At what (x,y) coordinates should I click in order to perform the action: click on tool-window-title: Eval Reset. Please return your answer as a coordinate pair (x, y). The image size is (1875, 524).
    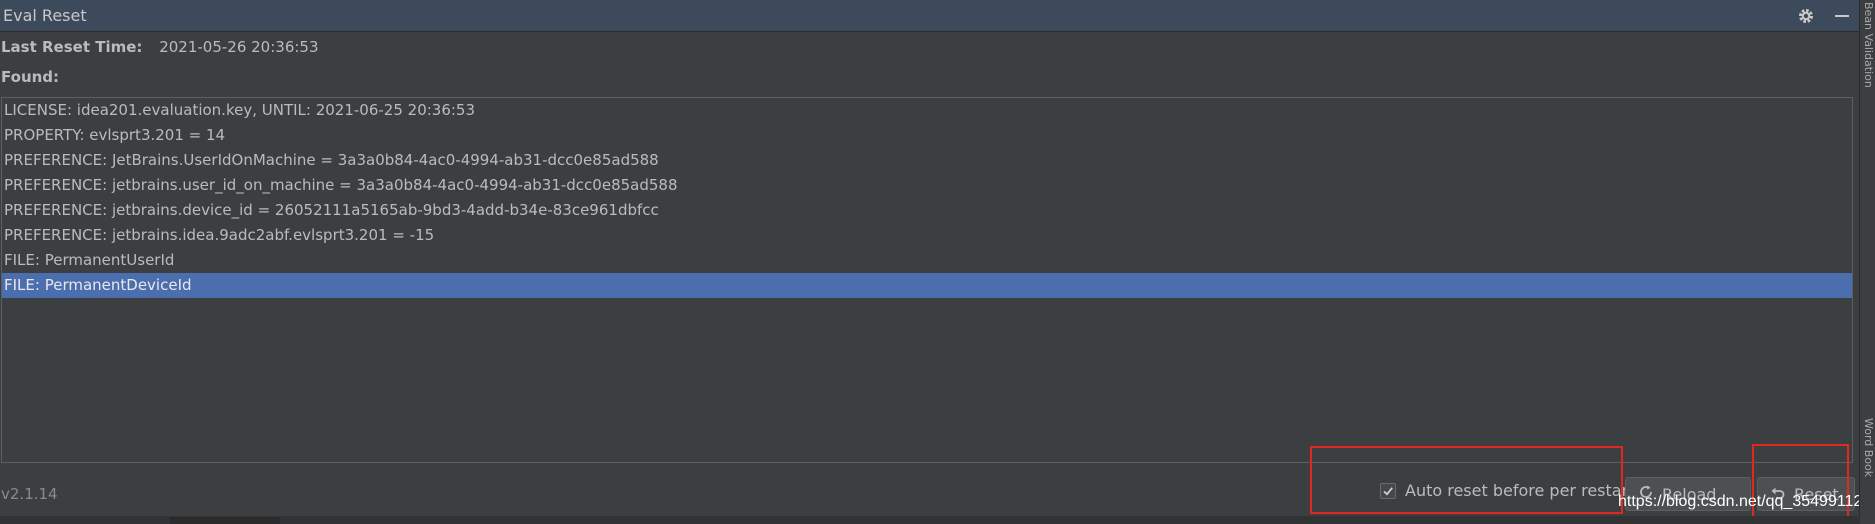
    Looking at the image, I should click on (45, 15).